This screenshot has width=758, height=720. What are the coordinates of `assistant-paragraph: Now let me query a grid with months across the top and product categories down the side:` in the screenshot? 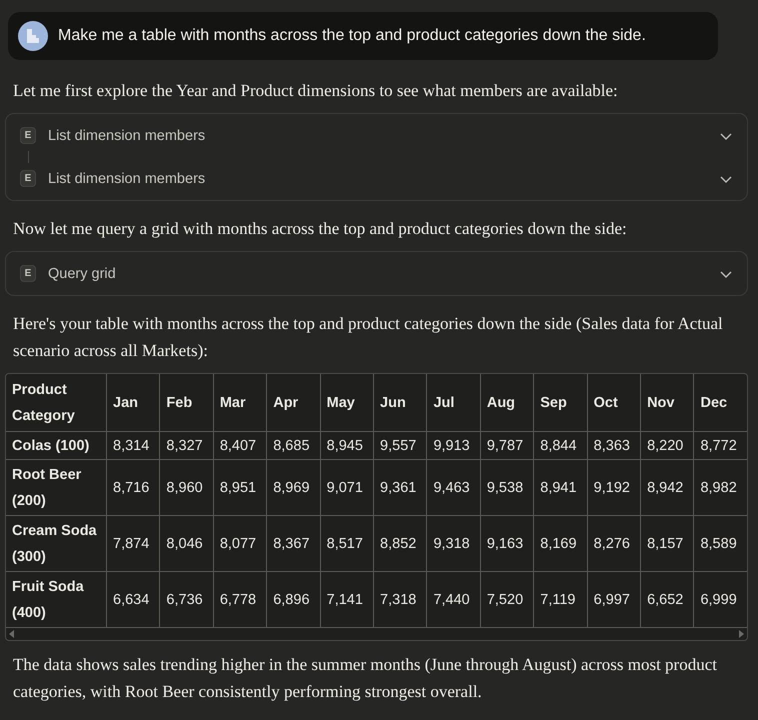 It's located at (320, 229).